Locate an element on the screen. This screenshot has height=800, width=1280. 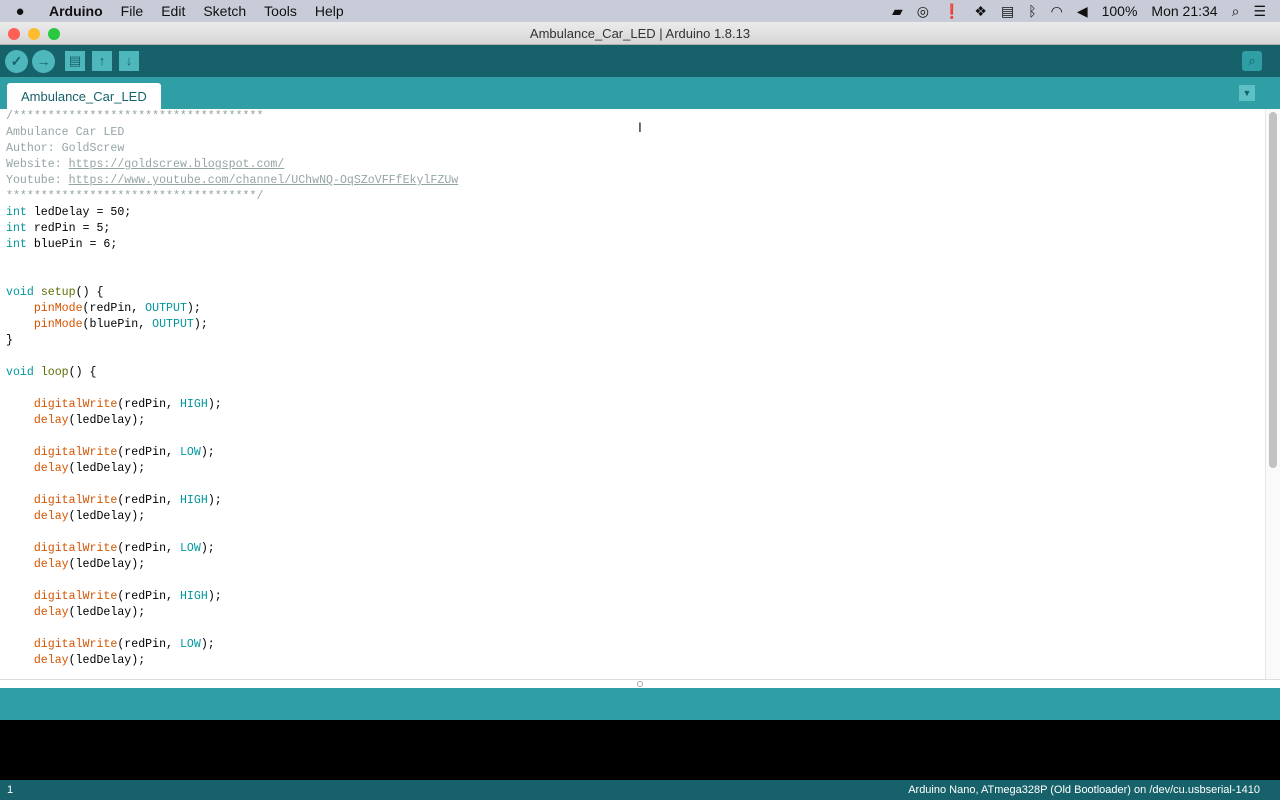
alert-icon: ❗ is located at coordinates (951, 11).